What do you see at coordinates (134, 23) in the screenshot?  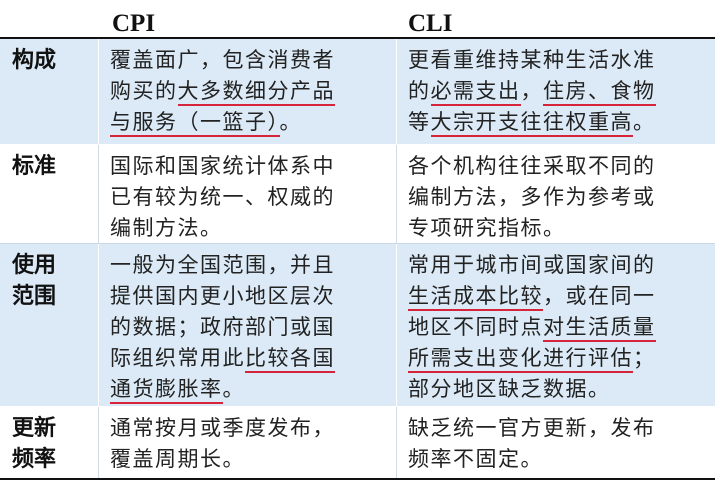 I see `header-cpi: CPI` at bounding box center [134, 23].